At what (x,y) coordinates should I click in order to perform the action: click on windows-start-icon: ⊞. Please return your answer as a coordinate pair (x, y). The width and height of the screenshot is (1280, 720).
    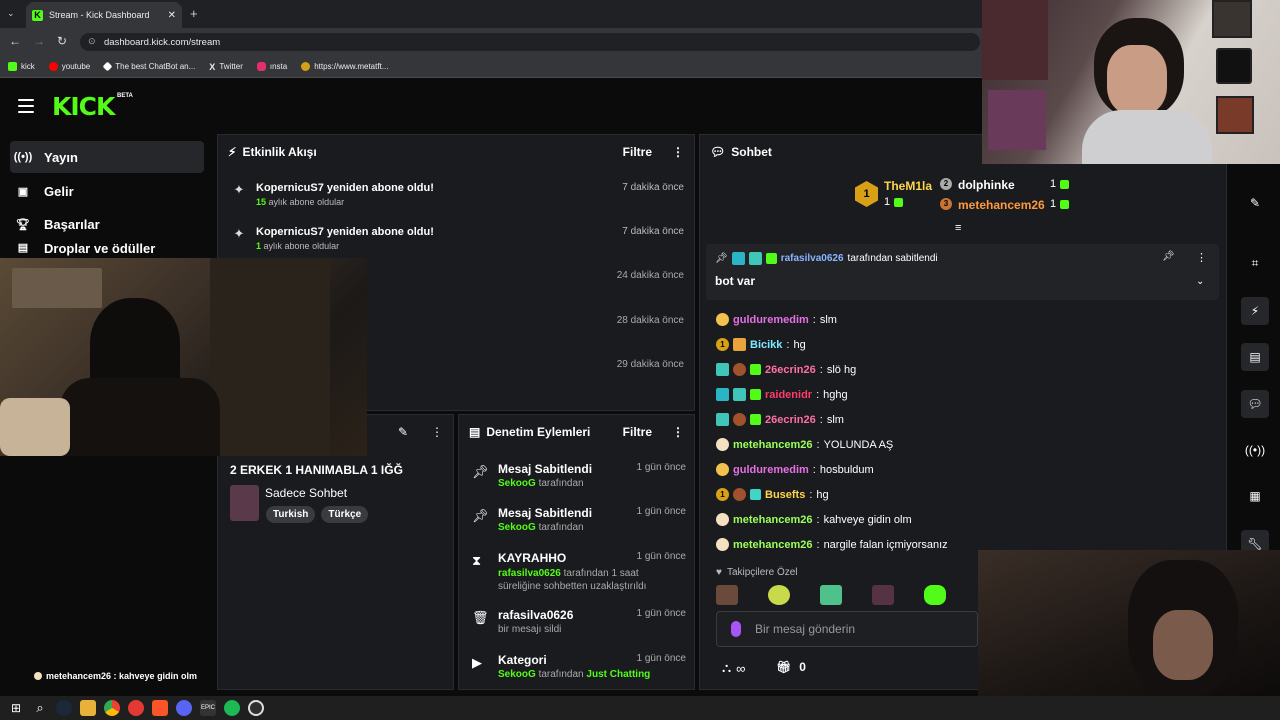
    Looking at the image, I should click on (16, 708).